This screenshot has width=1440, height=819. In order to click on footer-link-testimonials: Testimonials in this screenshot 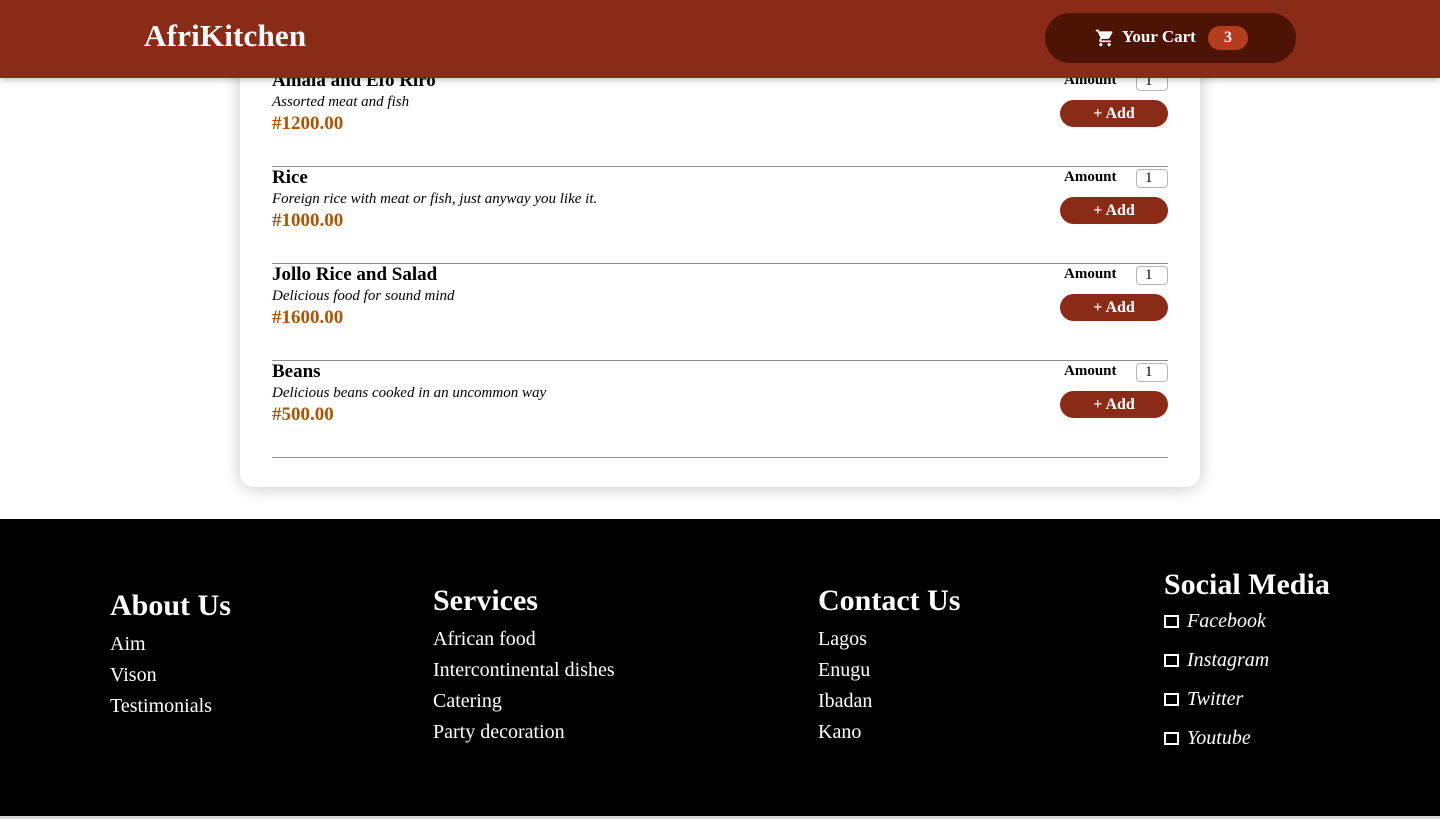, I will do `click(170, 706)`.